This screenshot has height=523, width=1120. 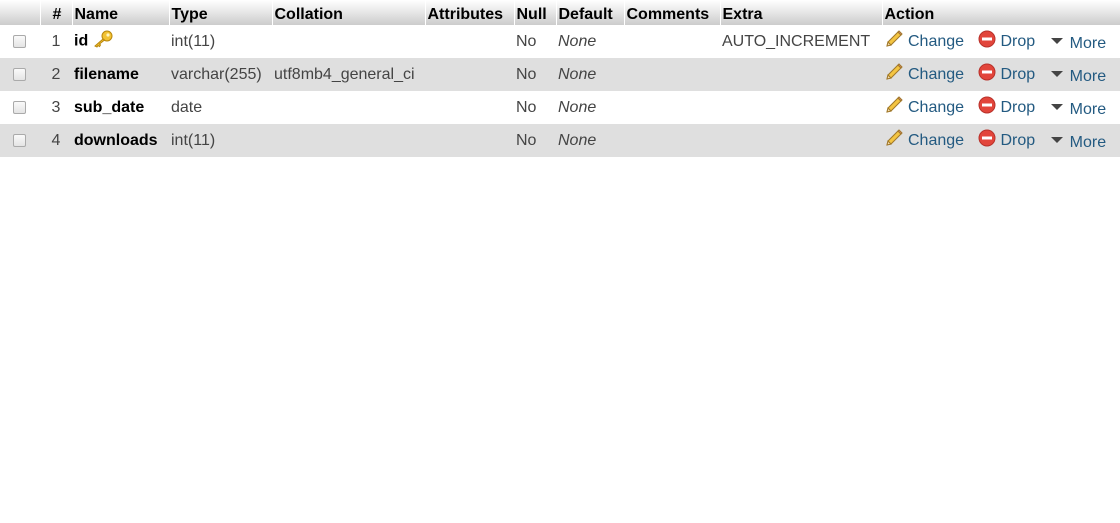 I want to click on header-null: Null, so click(x=535, y=12).